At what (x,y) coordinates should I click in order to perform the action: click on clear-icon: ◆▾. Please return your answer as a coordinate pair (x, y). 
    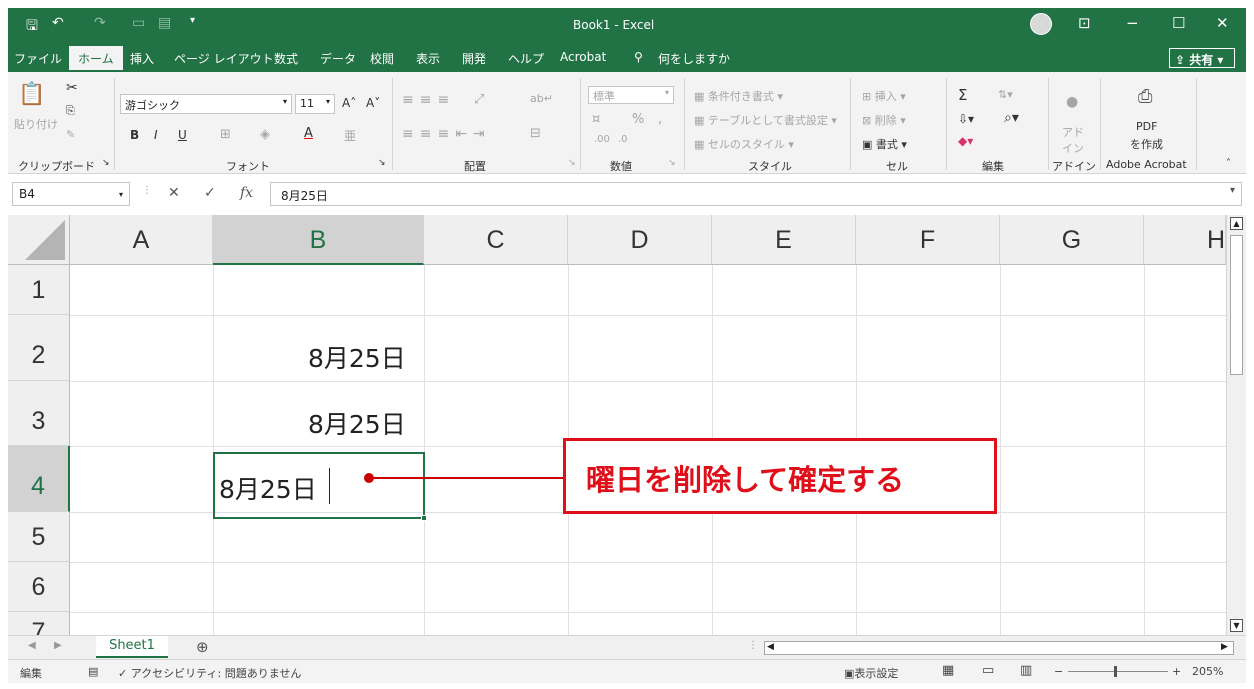
    Looking at the image, I should click on (965, 141).